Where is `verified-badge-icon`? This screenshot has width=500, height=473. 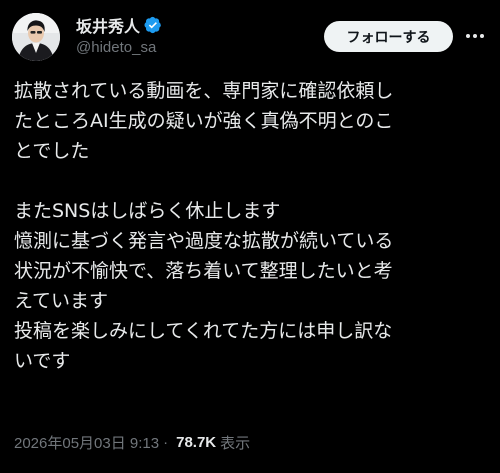
verified-badge-icon is located at coordinates (153, 25).